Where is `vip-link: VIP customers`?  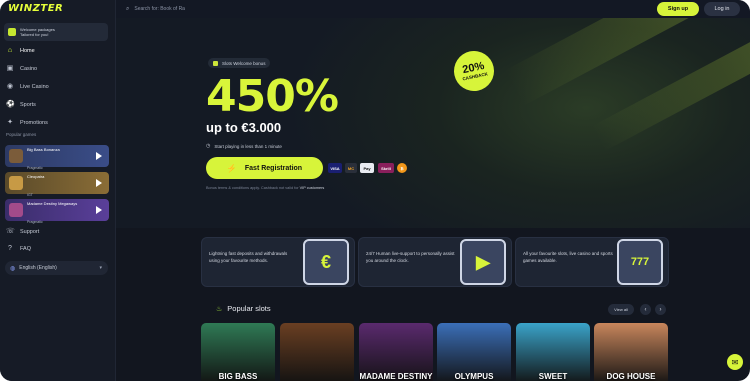
vip-link: VIP customers is located at coordinates (312, 188).